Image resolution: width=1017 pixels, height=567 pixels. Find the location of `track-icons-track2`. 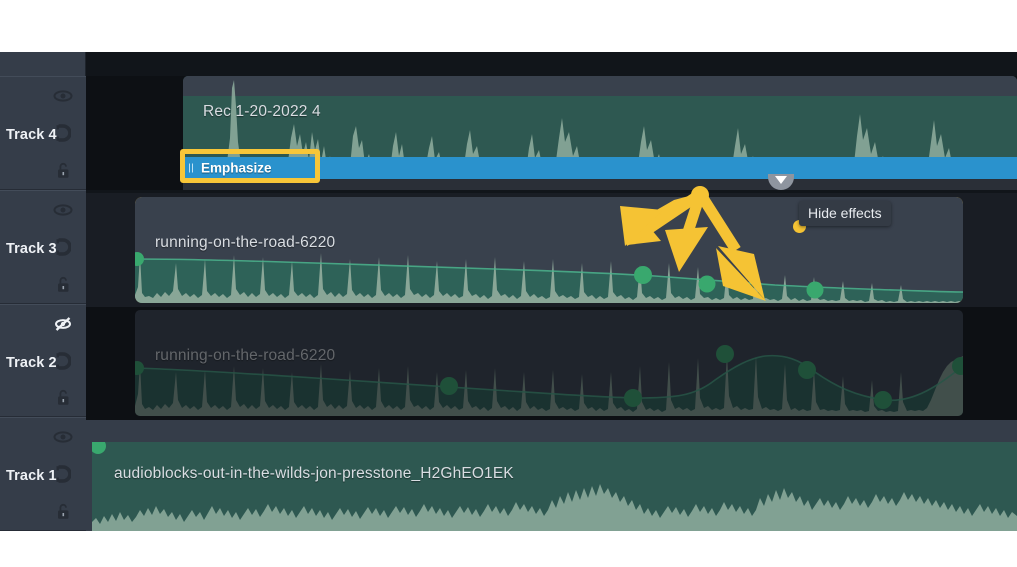

track-icons-track2 is located at coordinates (63, 360).